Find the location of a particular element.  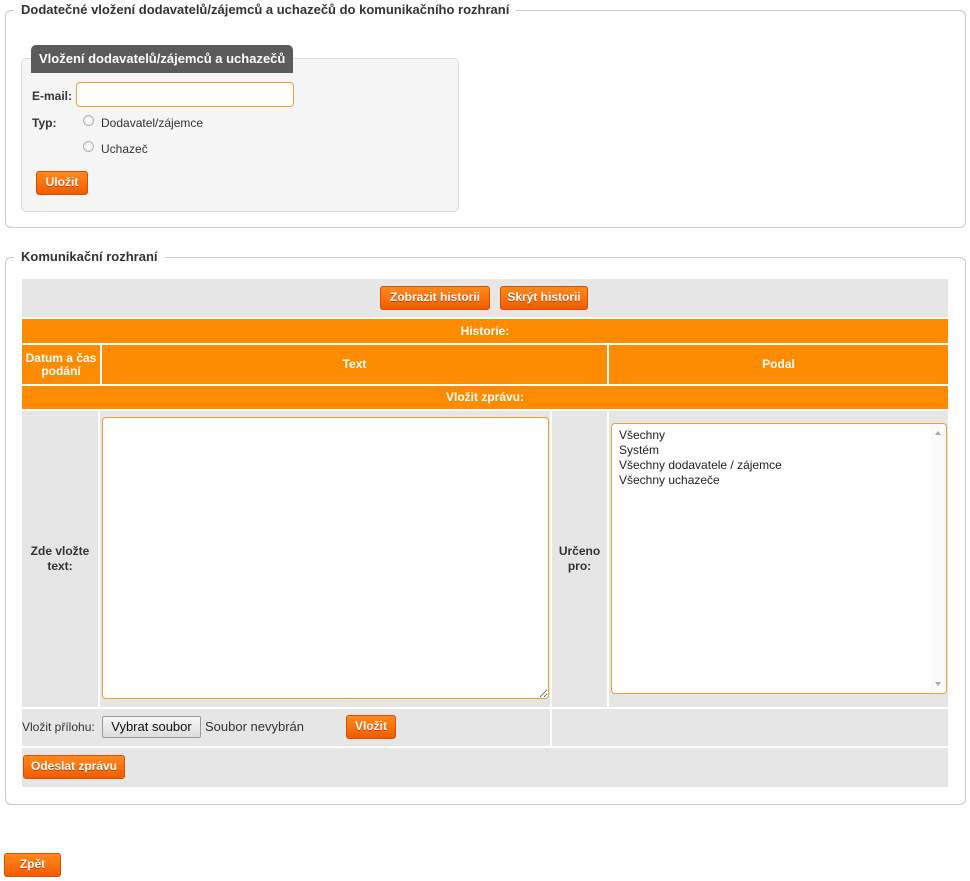

back-button: Zpět is located at coordinates (32, 865).